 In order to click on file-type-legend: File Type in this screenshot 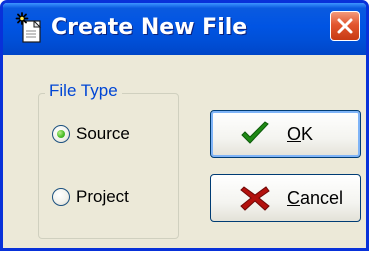, I will do `click(83, 91)`.